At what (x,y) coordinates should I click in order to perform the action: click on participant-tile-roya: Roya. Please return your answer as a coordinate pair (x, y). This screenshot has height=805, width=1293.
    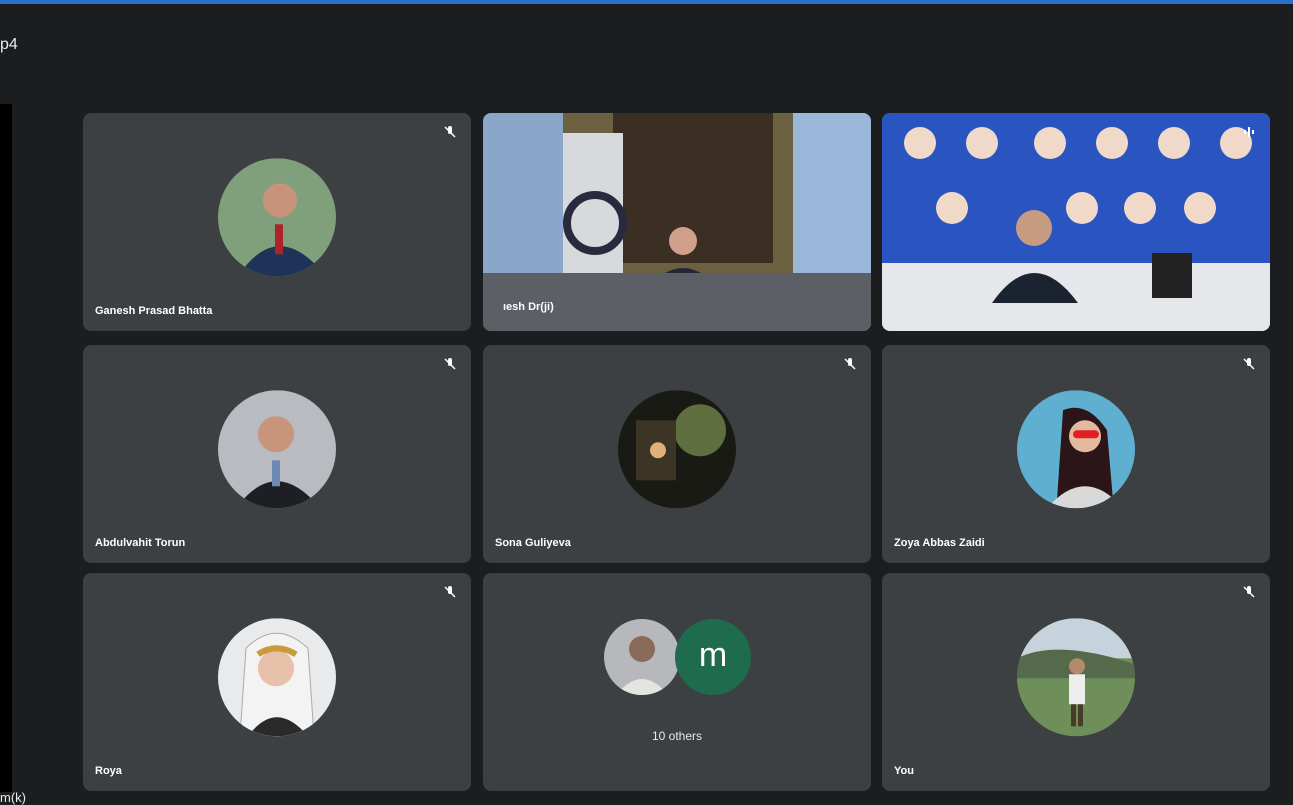
    Looking at the image, I should click on (277, 682).